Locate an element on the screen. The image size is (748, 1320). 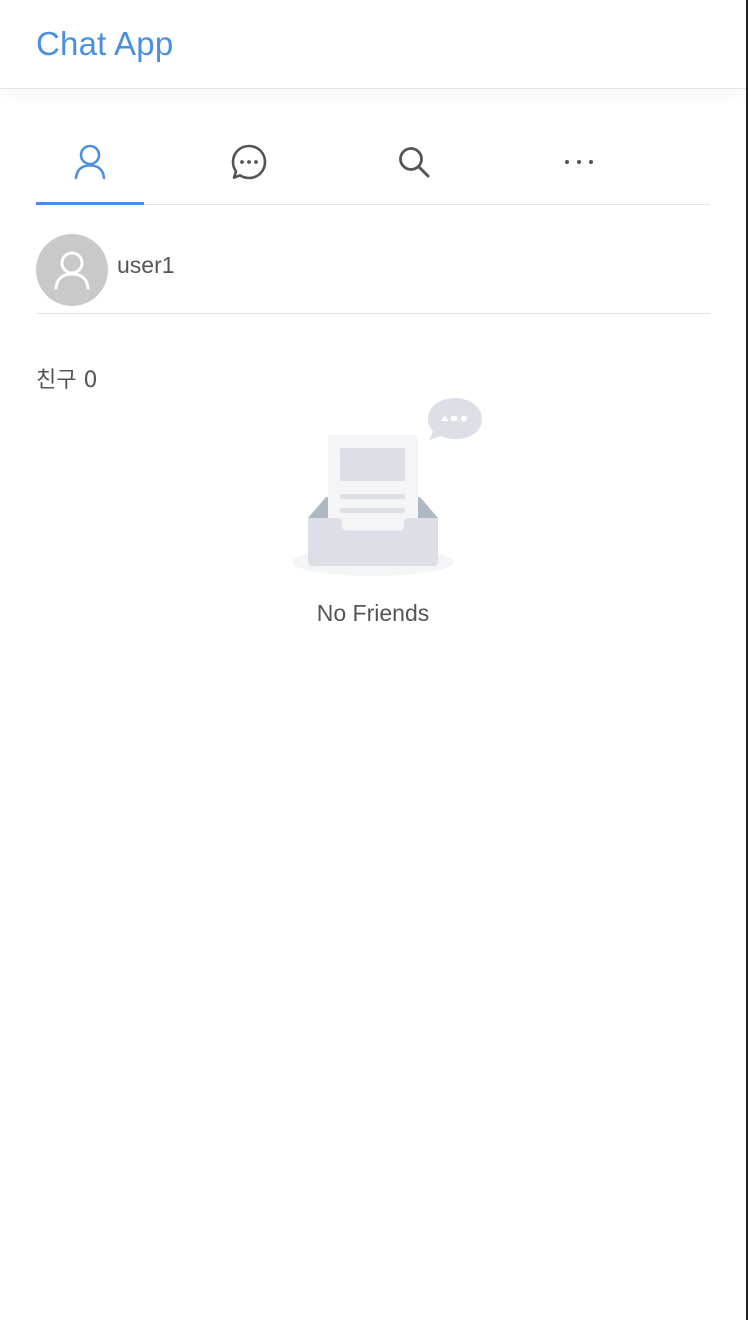
avatar is located at coordinates (72, 270).